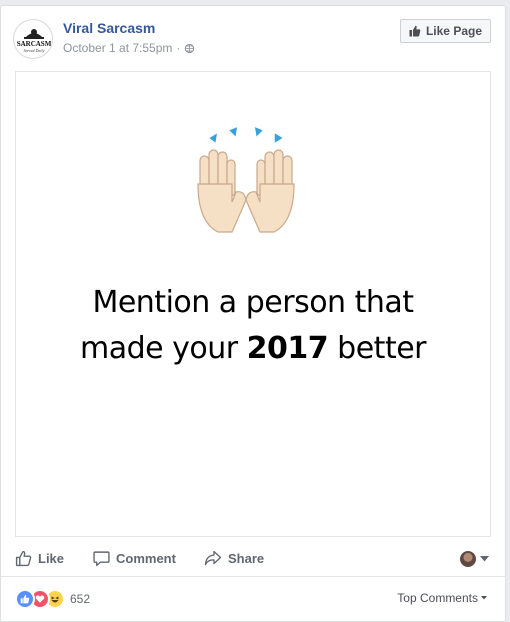 This screenshot has height=622, width=510. What do you see at coordinates (117, 48) in the screenshot?
I see `post-timestamp: October 1 at 7:55pm` at bounding box center [117, 48].